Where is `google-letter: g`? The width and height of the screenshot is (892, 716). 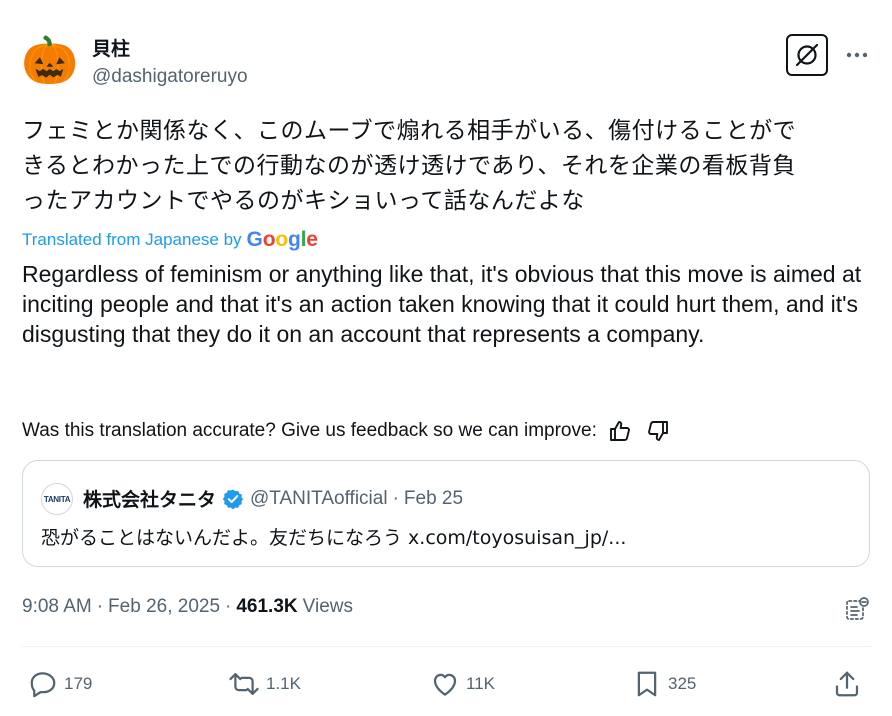 google-letter: g is located at coordinates (294, 239).